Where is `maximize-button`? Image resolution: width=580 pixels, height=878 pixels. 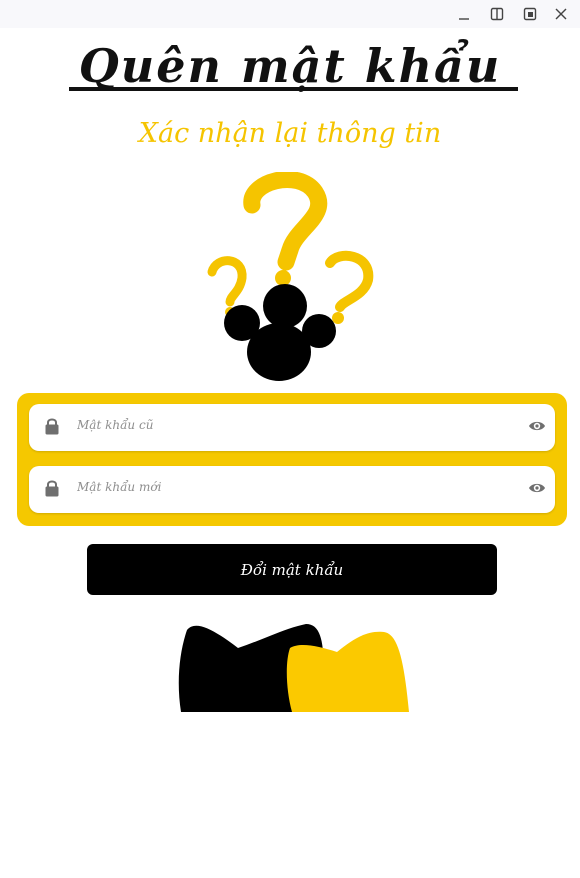 maximize-button is located at coordinates (530, 14).